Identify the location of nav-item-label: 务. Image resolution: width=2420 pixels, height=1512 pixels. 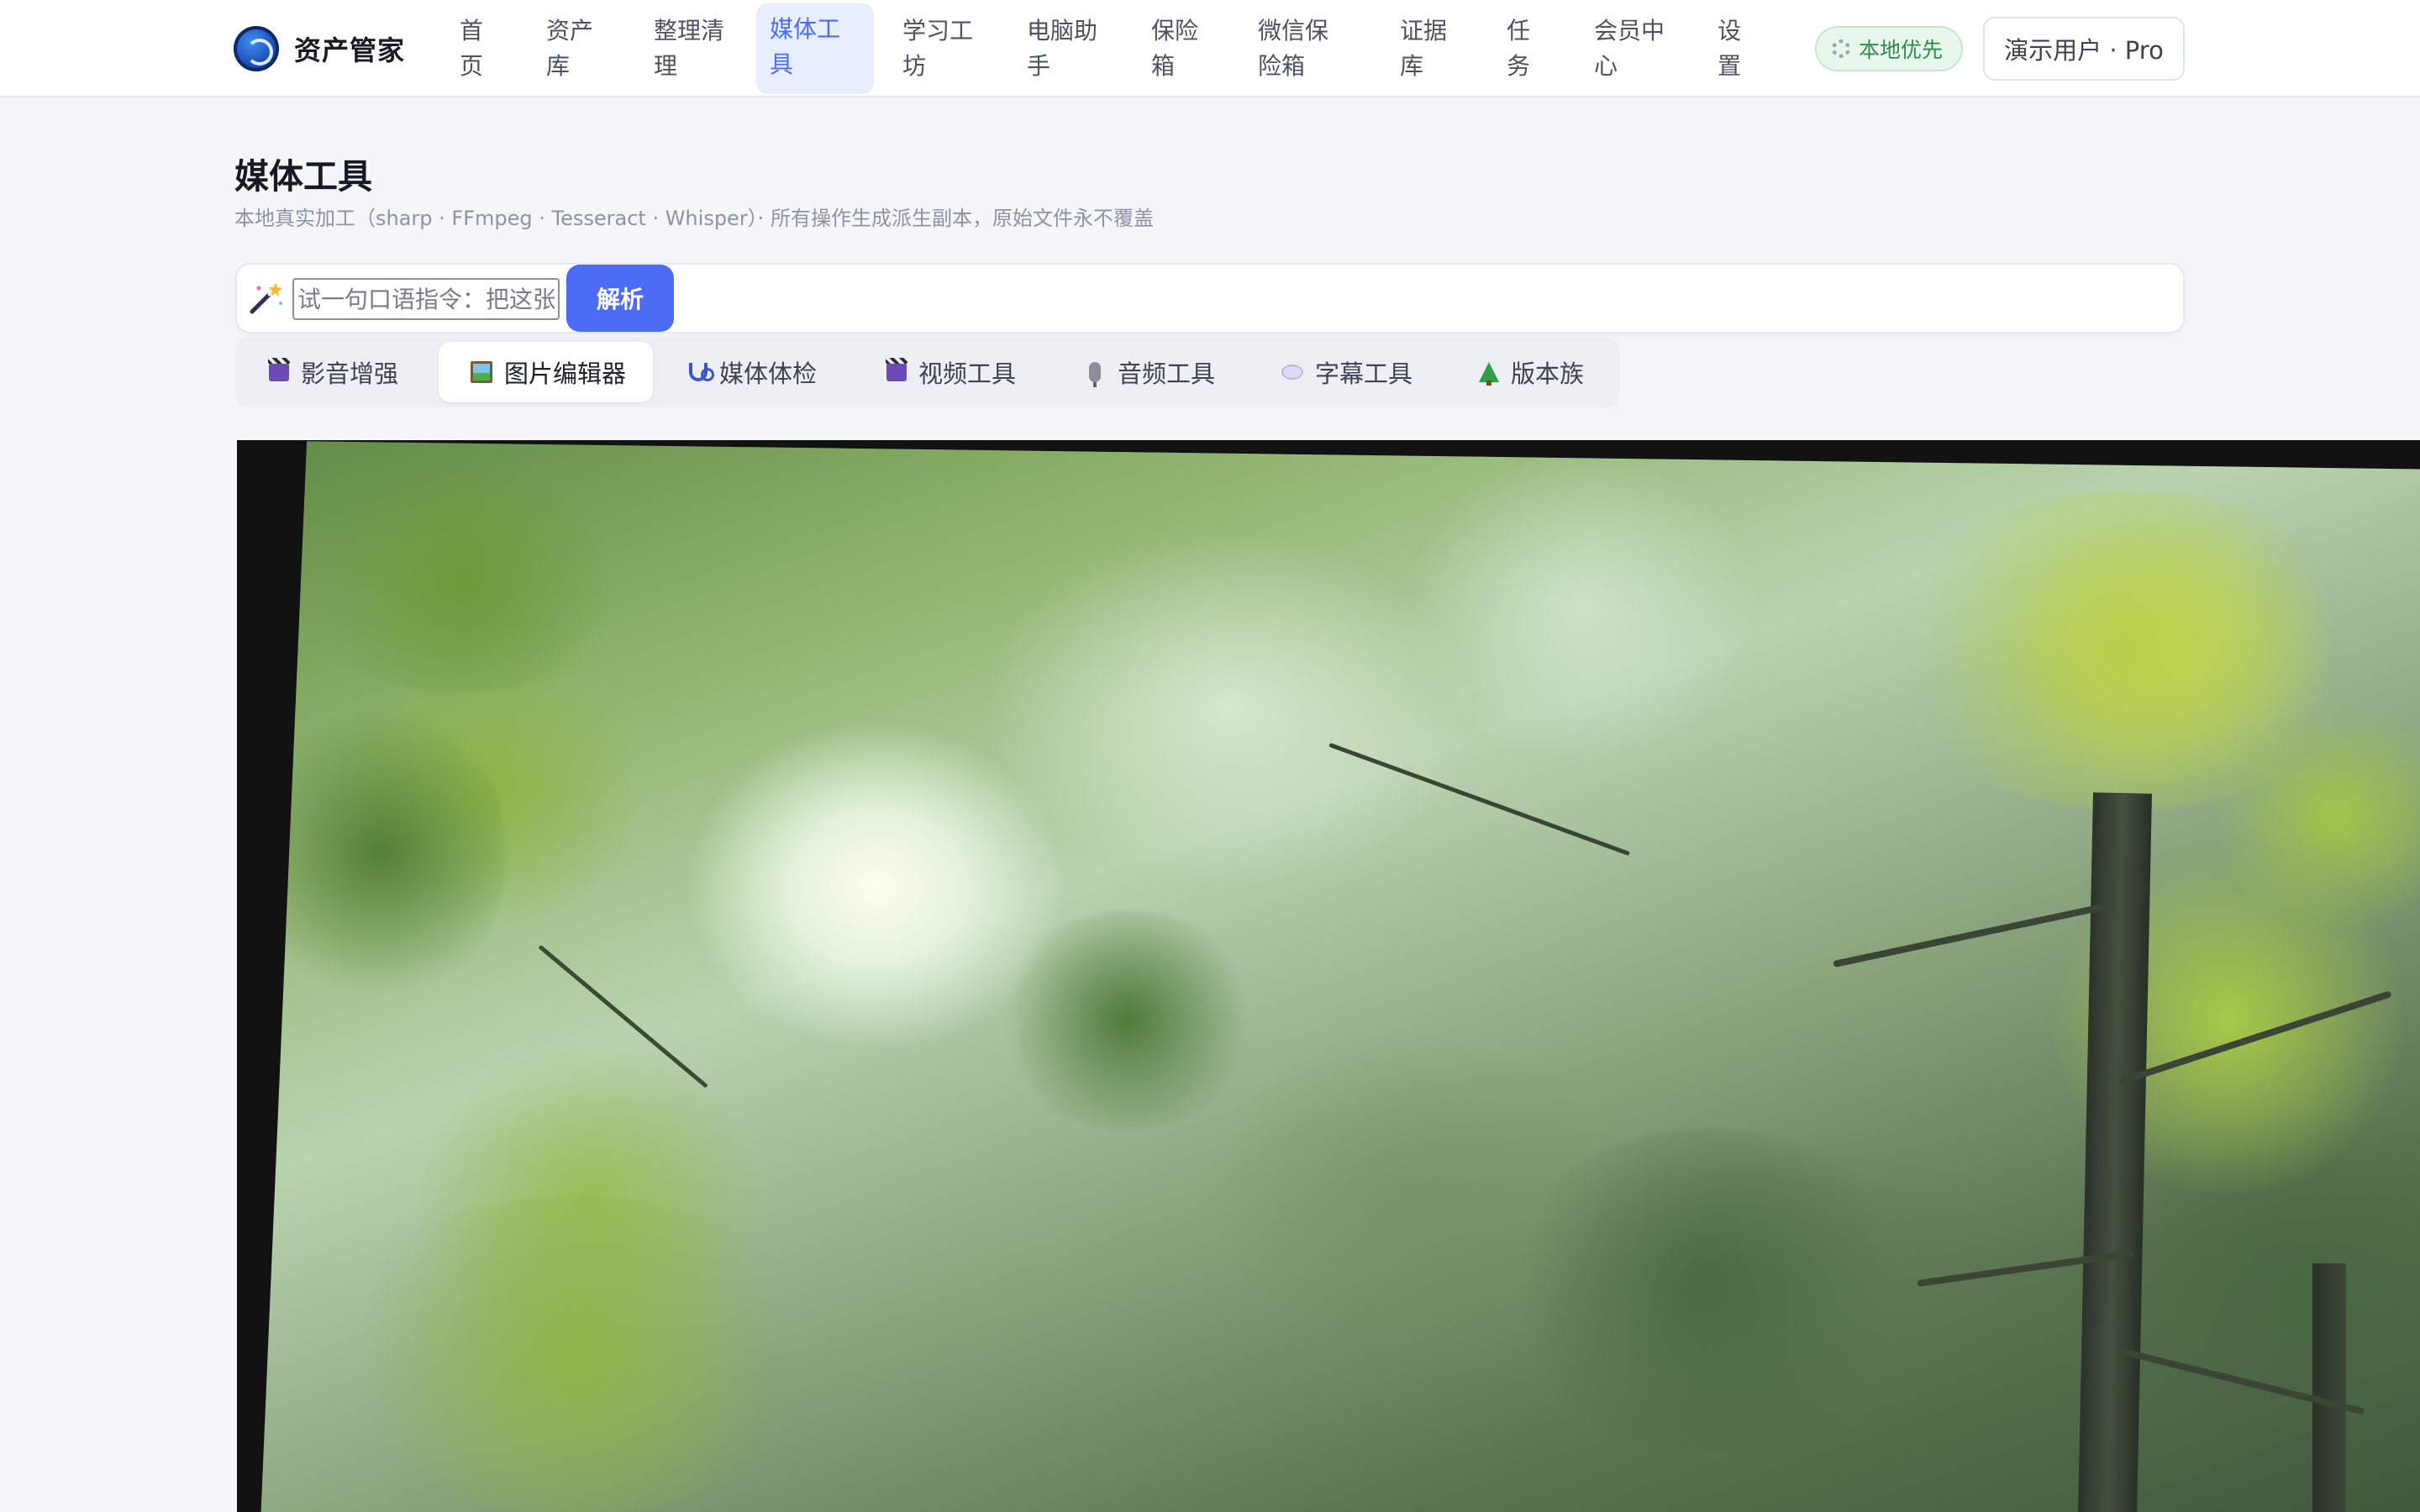
(1519, 66).